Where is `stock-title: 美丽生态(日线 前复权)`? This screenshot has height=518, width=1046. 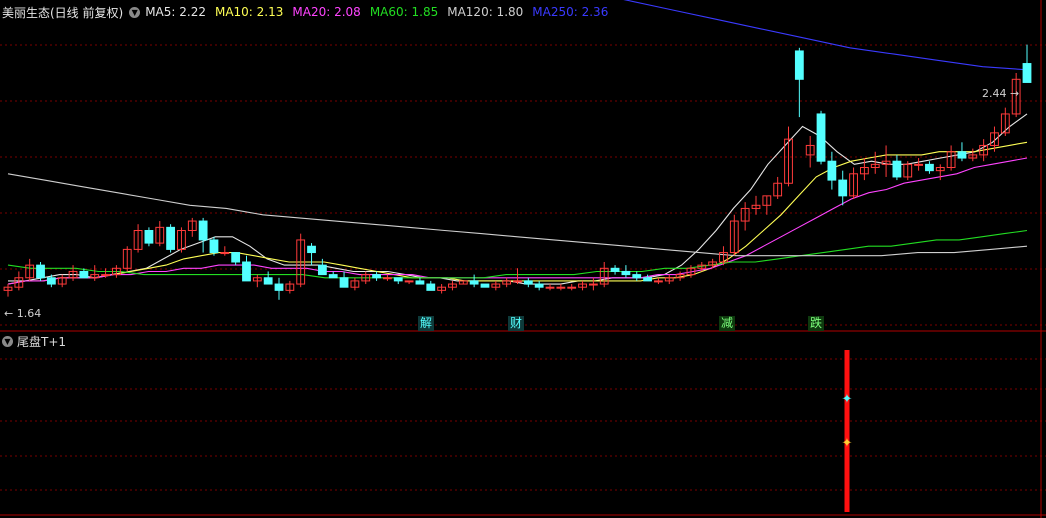 stock-title: 美丽生态(日线 前复权) is located at coordinates (62, 12).